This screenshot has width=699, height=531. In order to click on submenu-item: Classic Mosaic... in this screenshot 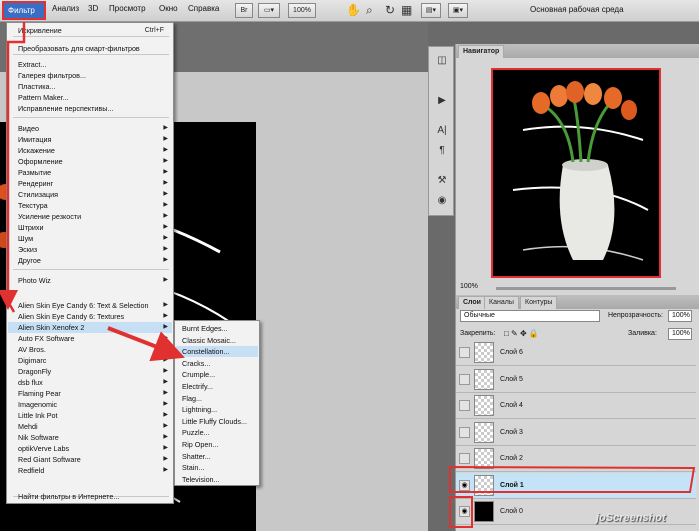, I will do `click(217, 340)`.